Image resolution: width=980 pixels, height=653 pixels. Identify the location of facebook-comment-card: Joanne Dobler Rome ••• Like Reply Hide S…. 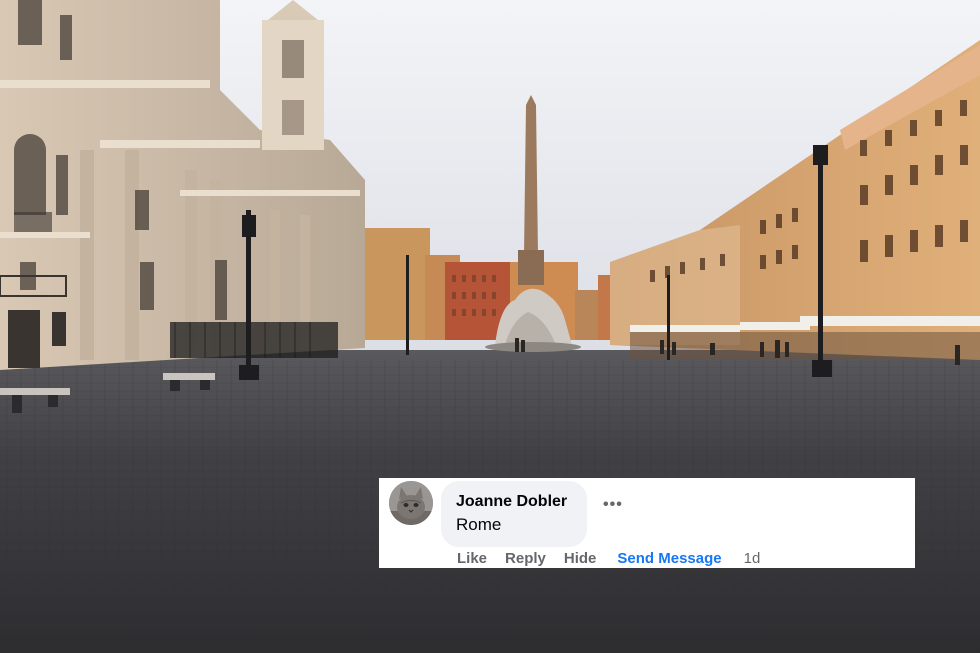
(647, 523).